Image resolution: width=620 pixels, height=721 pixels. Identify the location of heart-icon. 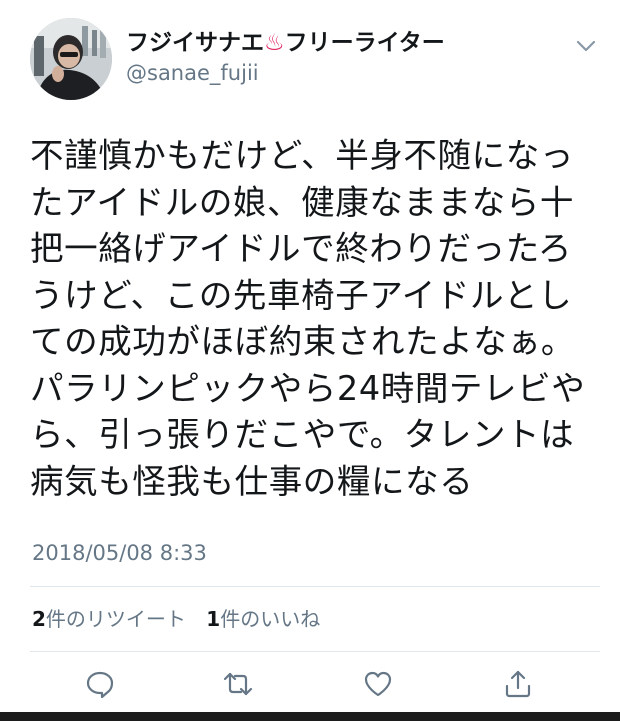
(378, 686).